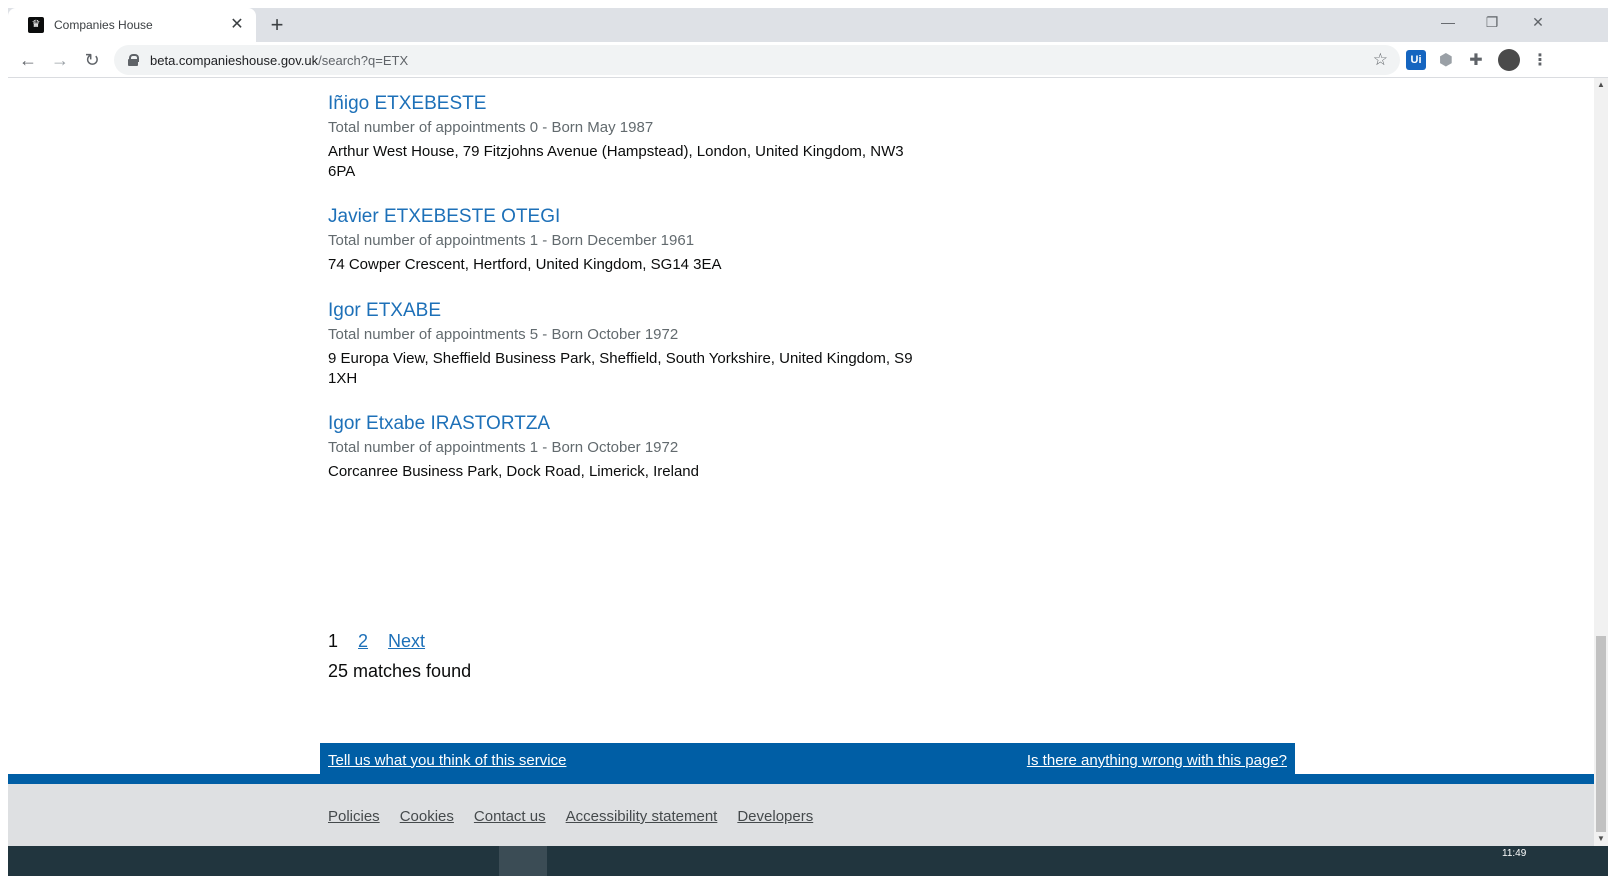 The image size is (1616, 876). I want to click on tab-title: Companies House, so click(103, 25).